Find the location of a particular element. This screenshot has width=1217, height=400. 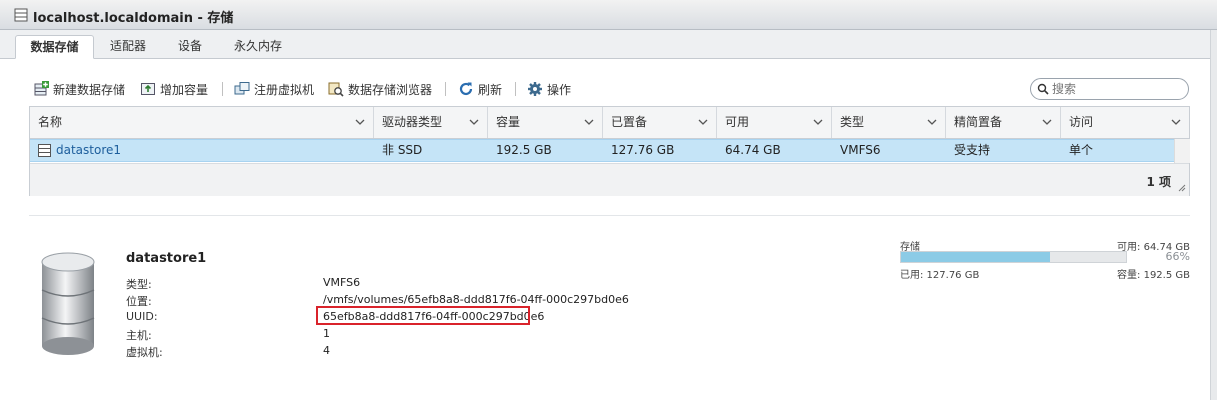

table-header: 名称 驱动器类型 容量 已置备 可用 类型 精简置备 访问 is located at coordinates (609, 123).